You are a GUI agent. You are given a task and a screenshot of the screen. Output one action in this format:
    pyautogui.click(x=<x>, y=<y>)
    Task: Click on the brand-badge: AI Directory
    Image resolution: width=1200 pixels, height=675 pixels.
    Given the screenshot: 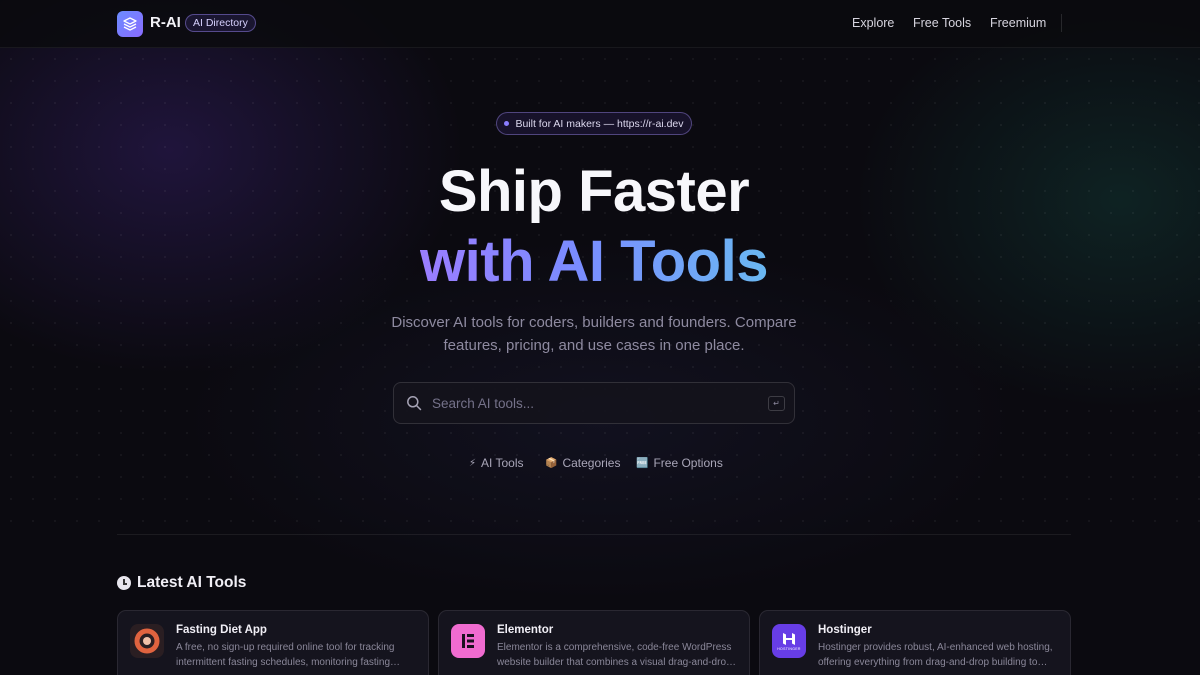 What is the action you would take?
    pyautogui.click(x=220, y=23)
    